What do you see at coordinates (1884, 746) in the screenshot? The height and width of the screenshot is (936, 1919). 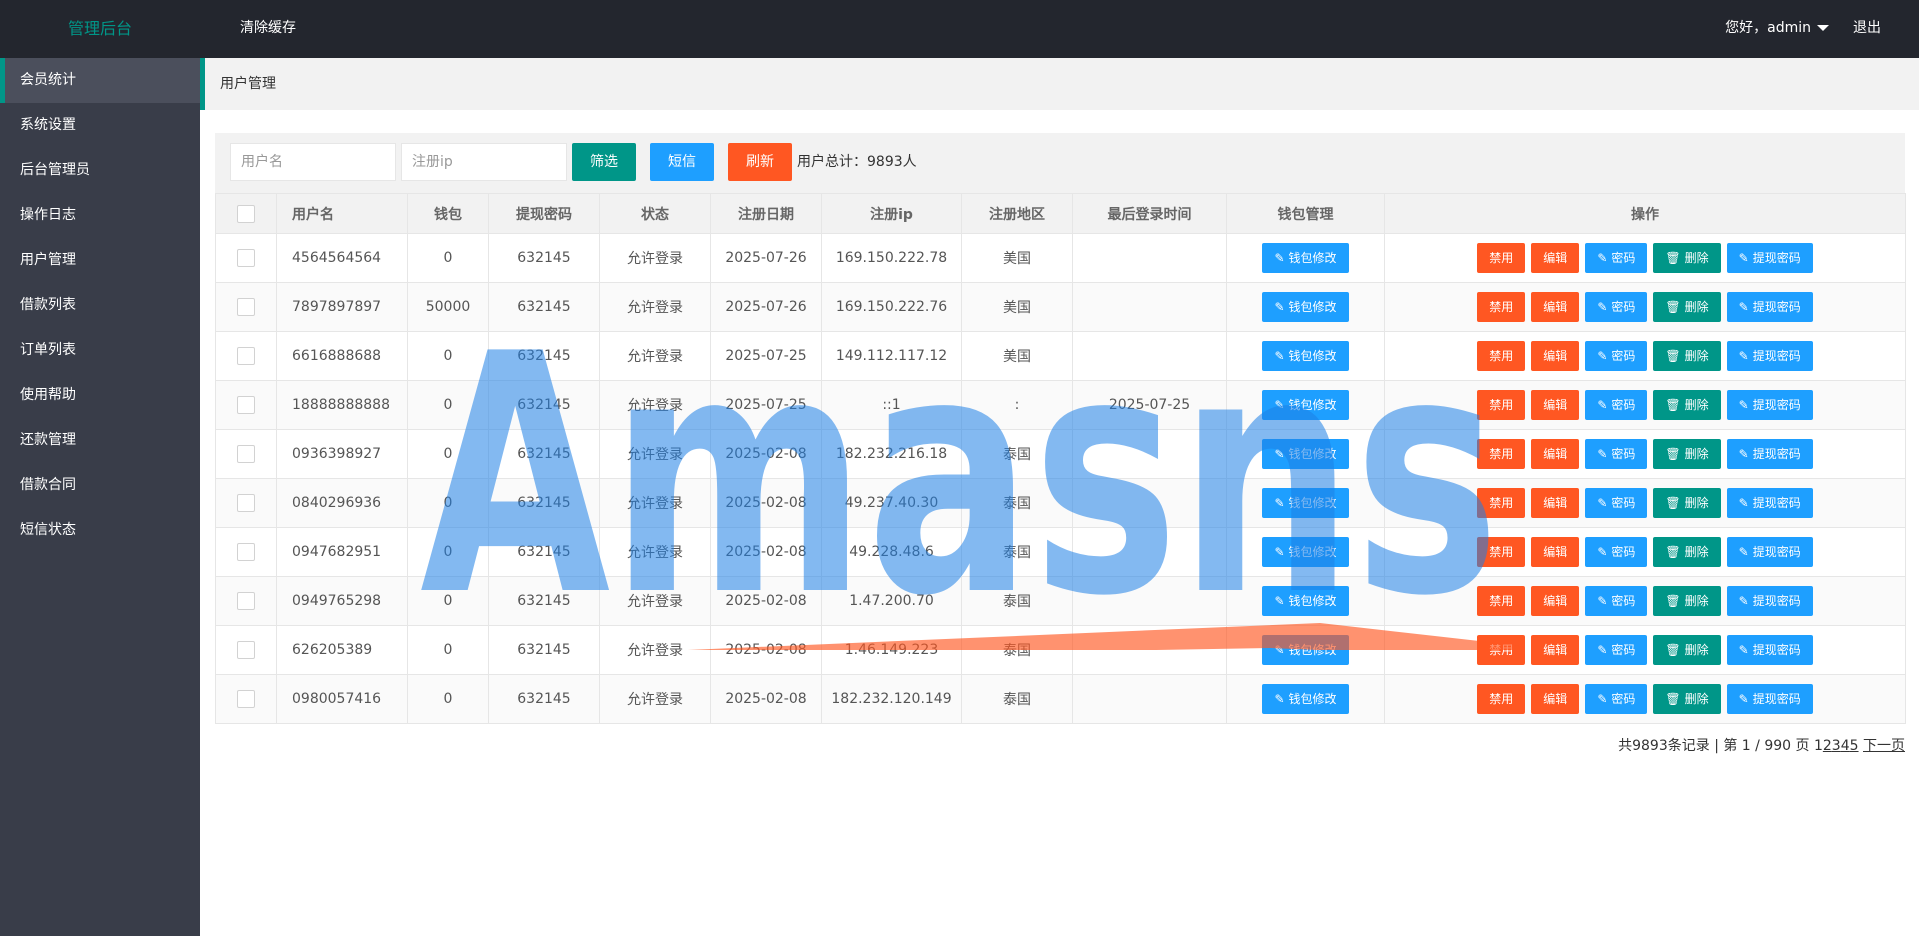 I see `next-page-link: 下一页` at bounding box center [1884, 746].